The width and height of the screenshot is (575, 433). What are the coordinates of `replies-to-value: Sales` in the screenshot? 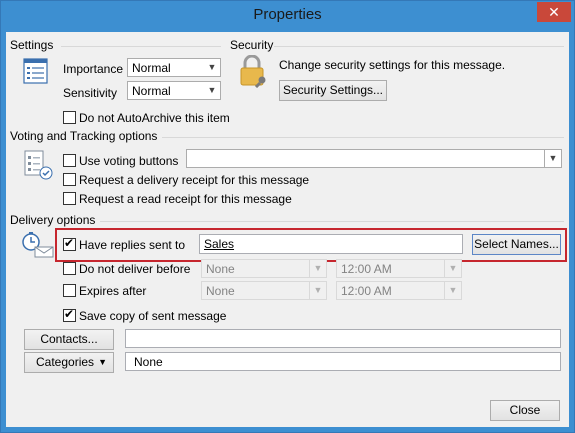 It's located at (219, 244).